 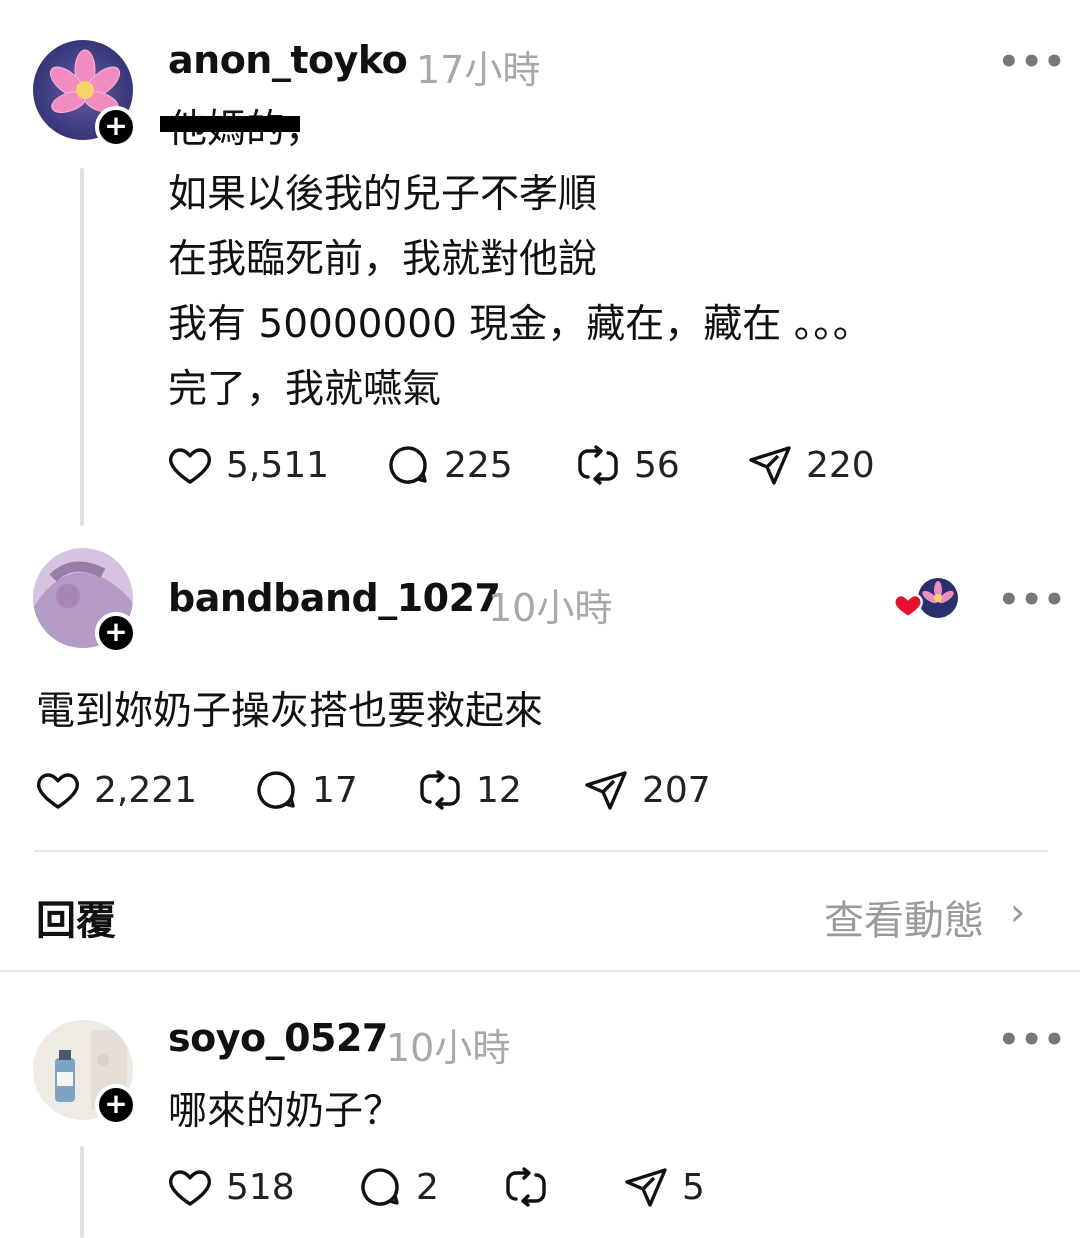 What do you see at coordinates (278, 1038) in the screenshot?
I see `username: soyo_0527` at bounding box center [278, 1038].